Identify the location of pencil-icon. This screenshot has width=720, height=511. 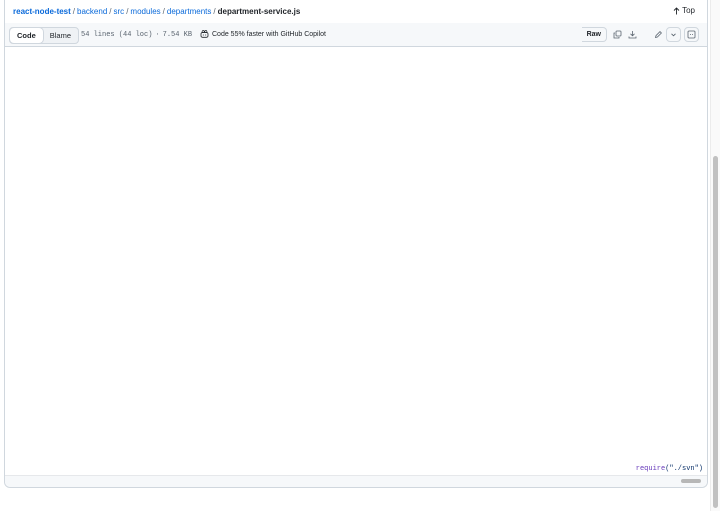
(658, 34).